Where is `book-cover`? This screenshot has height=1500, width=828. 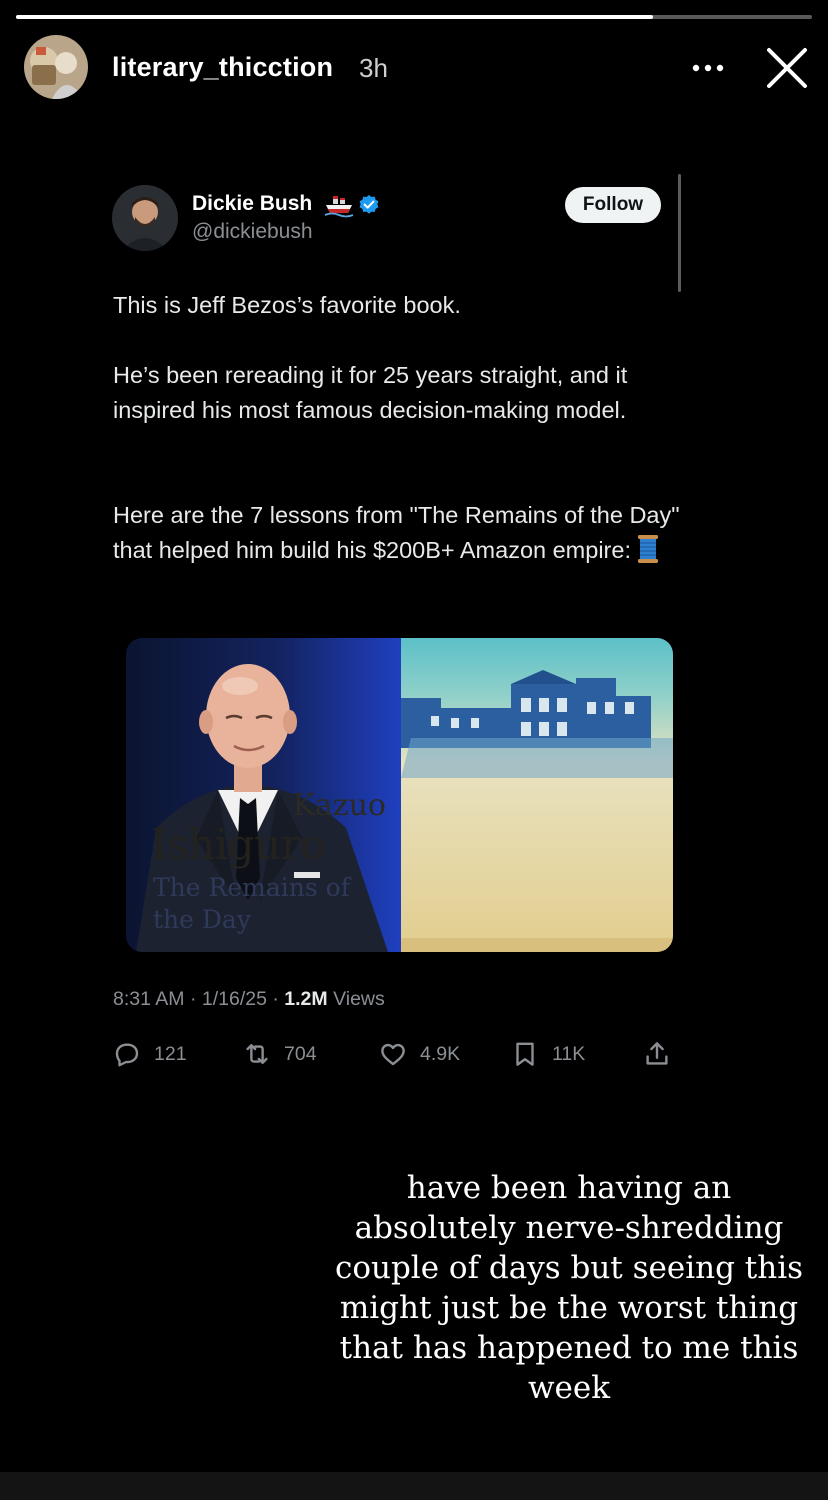 book-cover is located at coordinates (537, 795).